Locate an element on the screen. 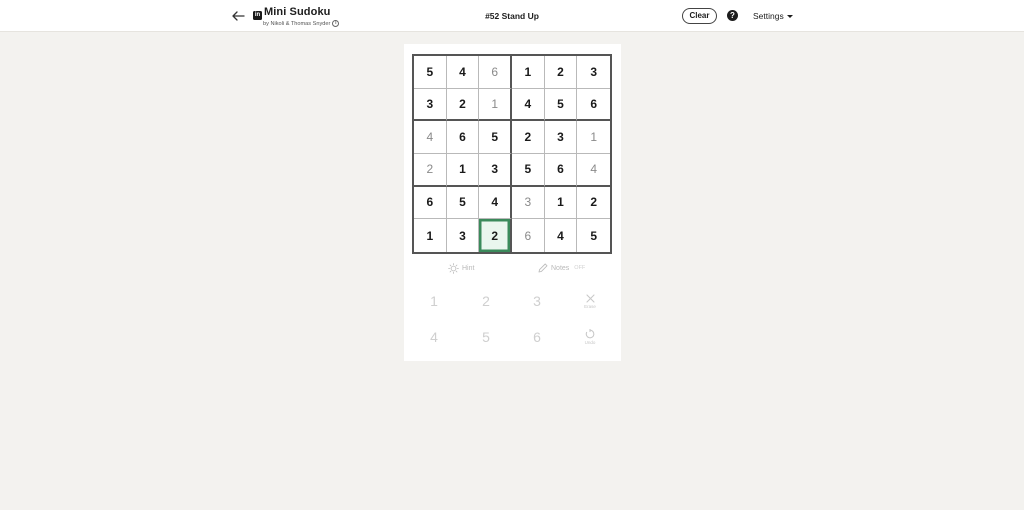  undo-label: Undo is located at coordinates (590, 342).